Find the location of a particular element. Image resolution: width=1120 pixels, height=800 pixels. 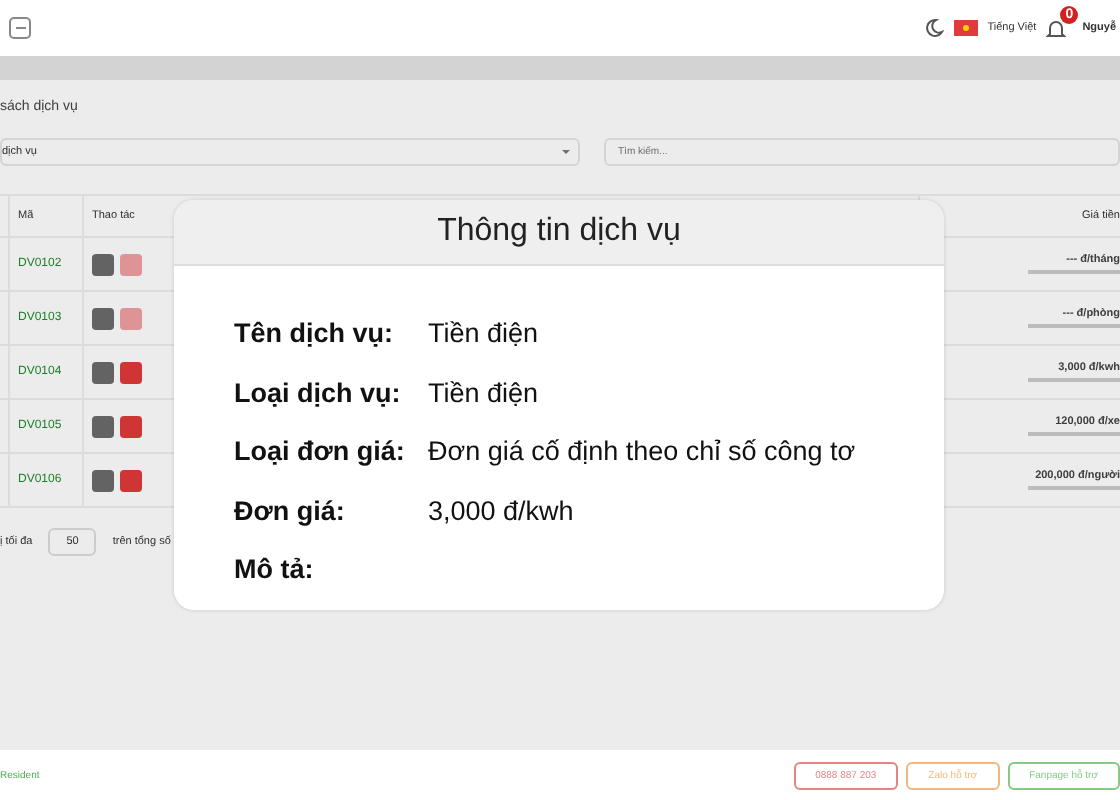

moon-icon is located at coordinates (933, 28).